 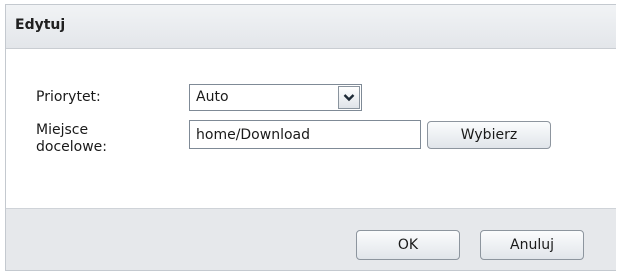 I want to click on destination-input, so click(x=305, y=134).